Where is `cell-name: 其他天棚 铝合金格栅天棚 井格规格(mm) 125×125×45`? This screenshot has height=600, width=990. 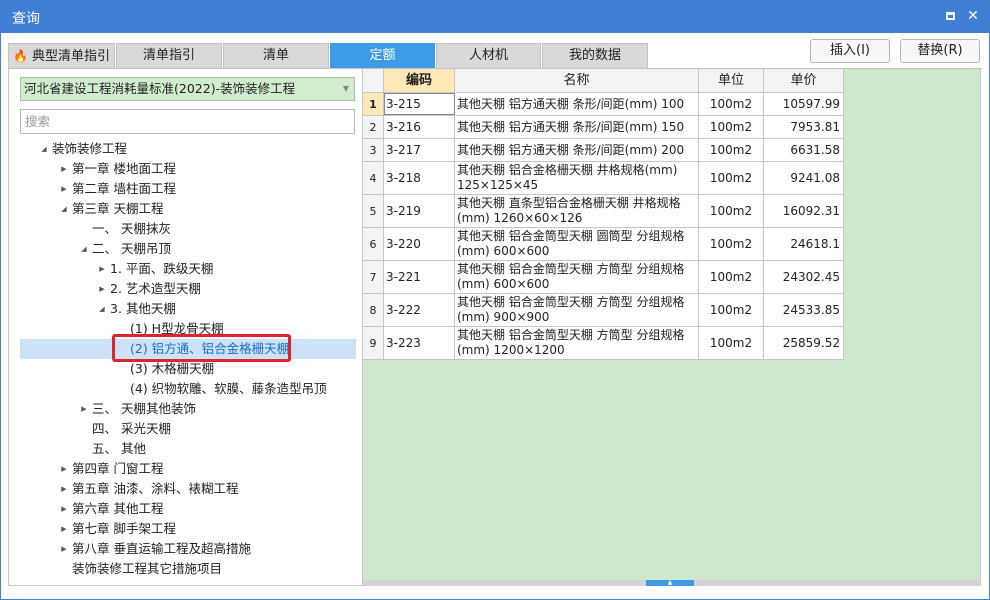
cell-name: 其他天棚 铝合金格栅天棚 井格规格(mm) 125×125×45 is located at coordinates (577, 178).